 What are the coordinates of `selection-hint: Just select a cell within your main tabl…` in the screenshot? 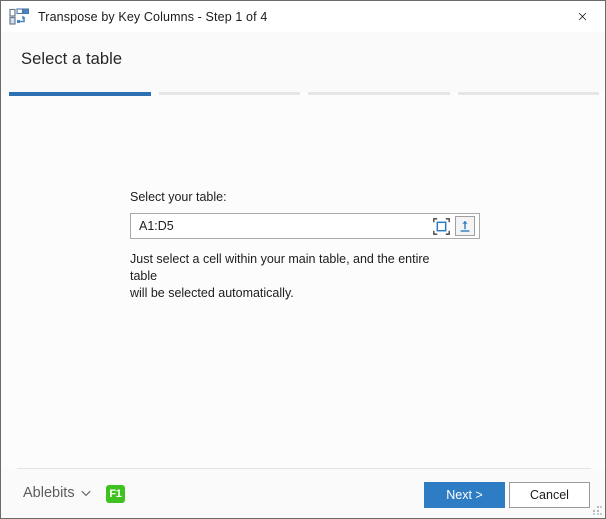 It's located at (295, 276).